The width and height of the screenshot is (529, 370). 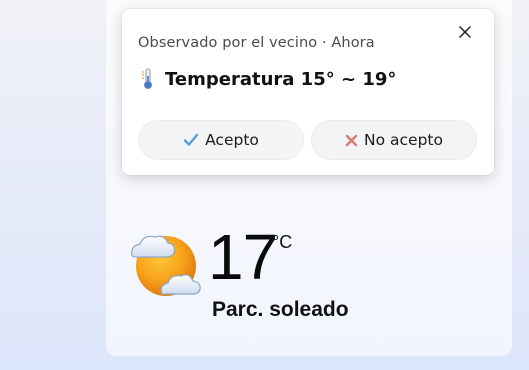 What do you see at coordinates (166, 265) in the screenshot?
I see `partly-sunny-icon` at bounding box center [166, 265].